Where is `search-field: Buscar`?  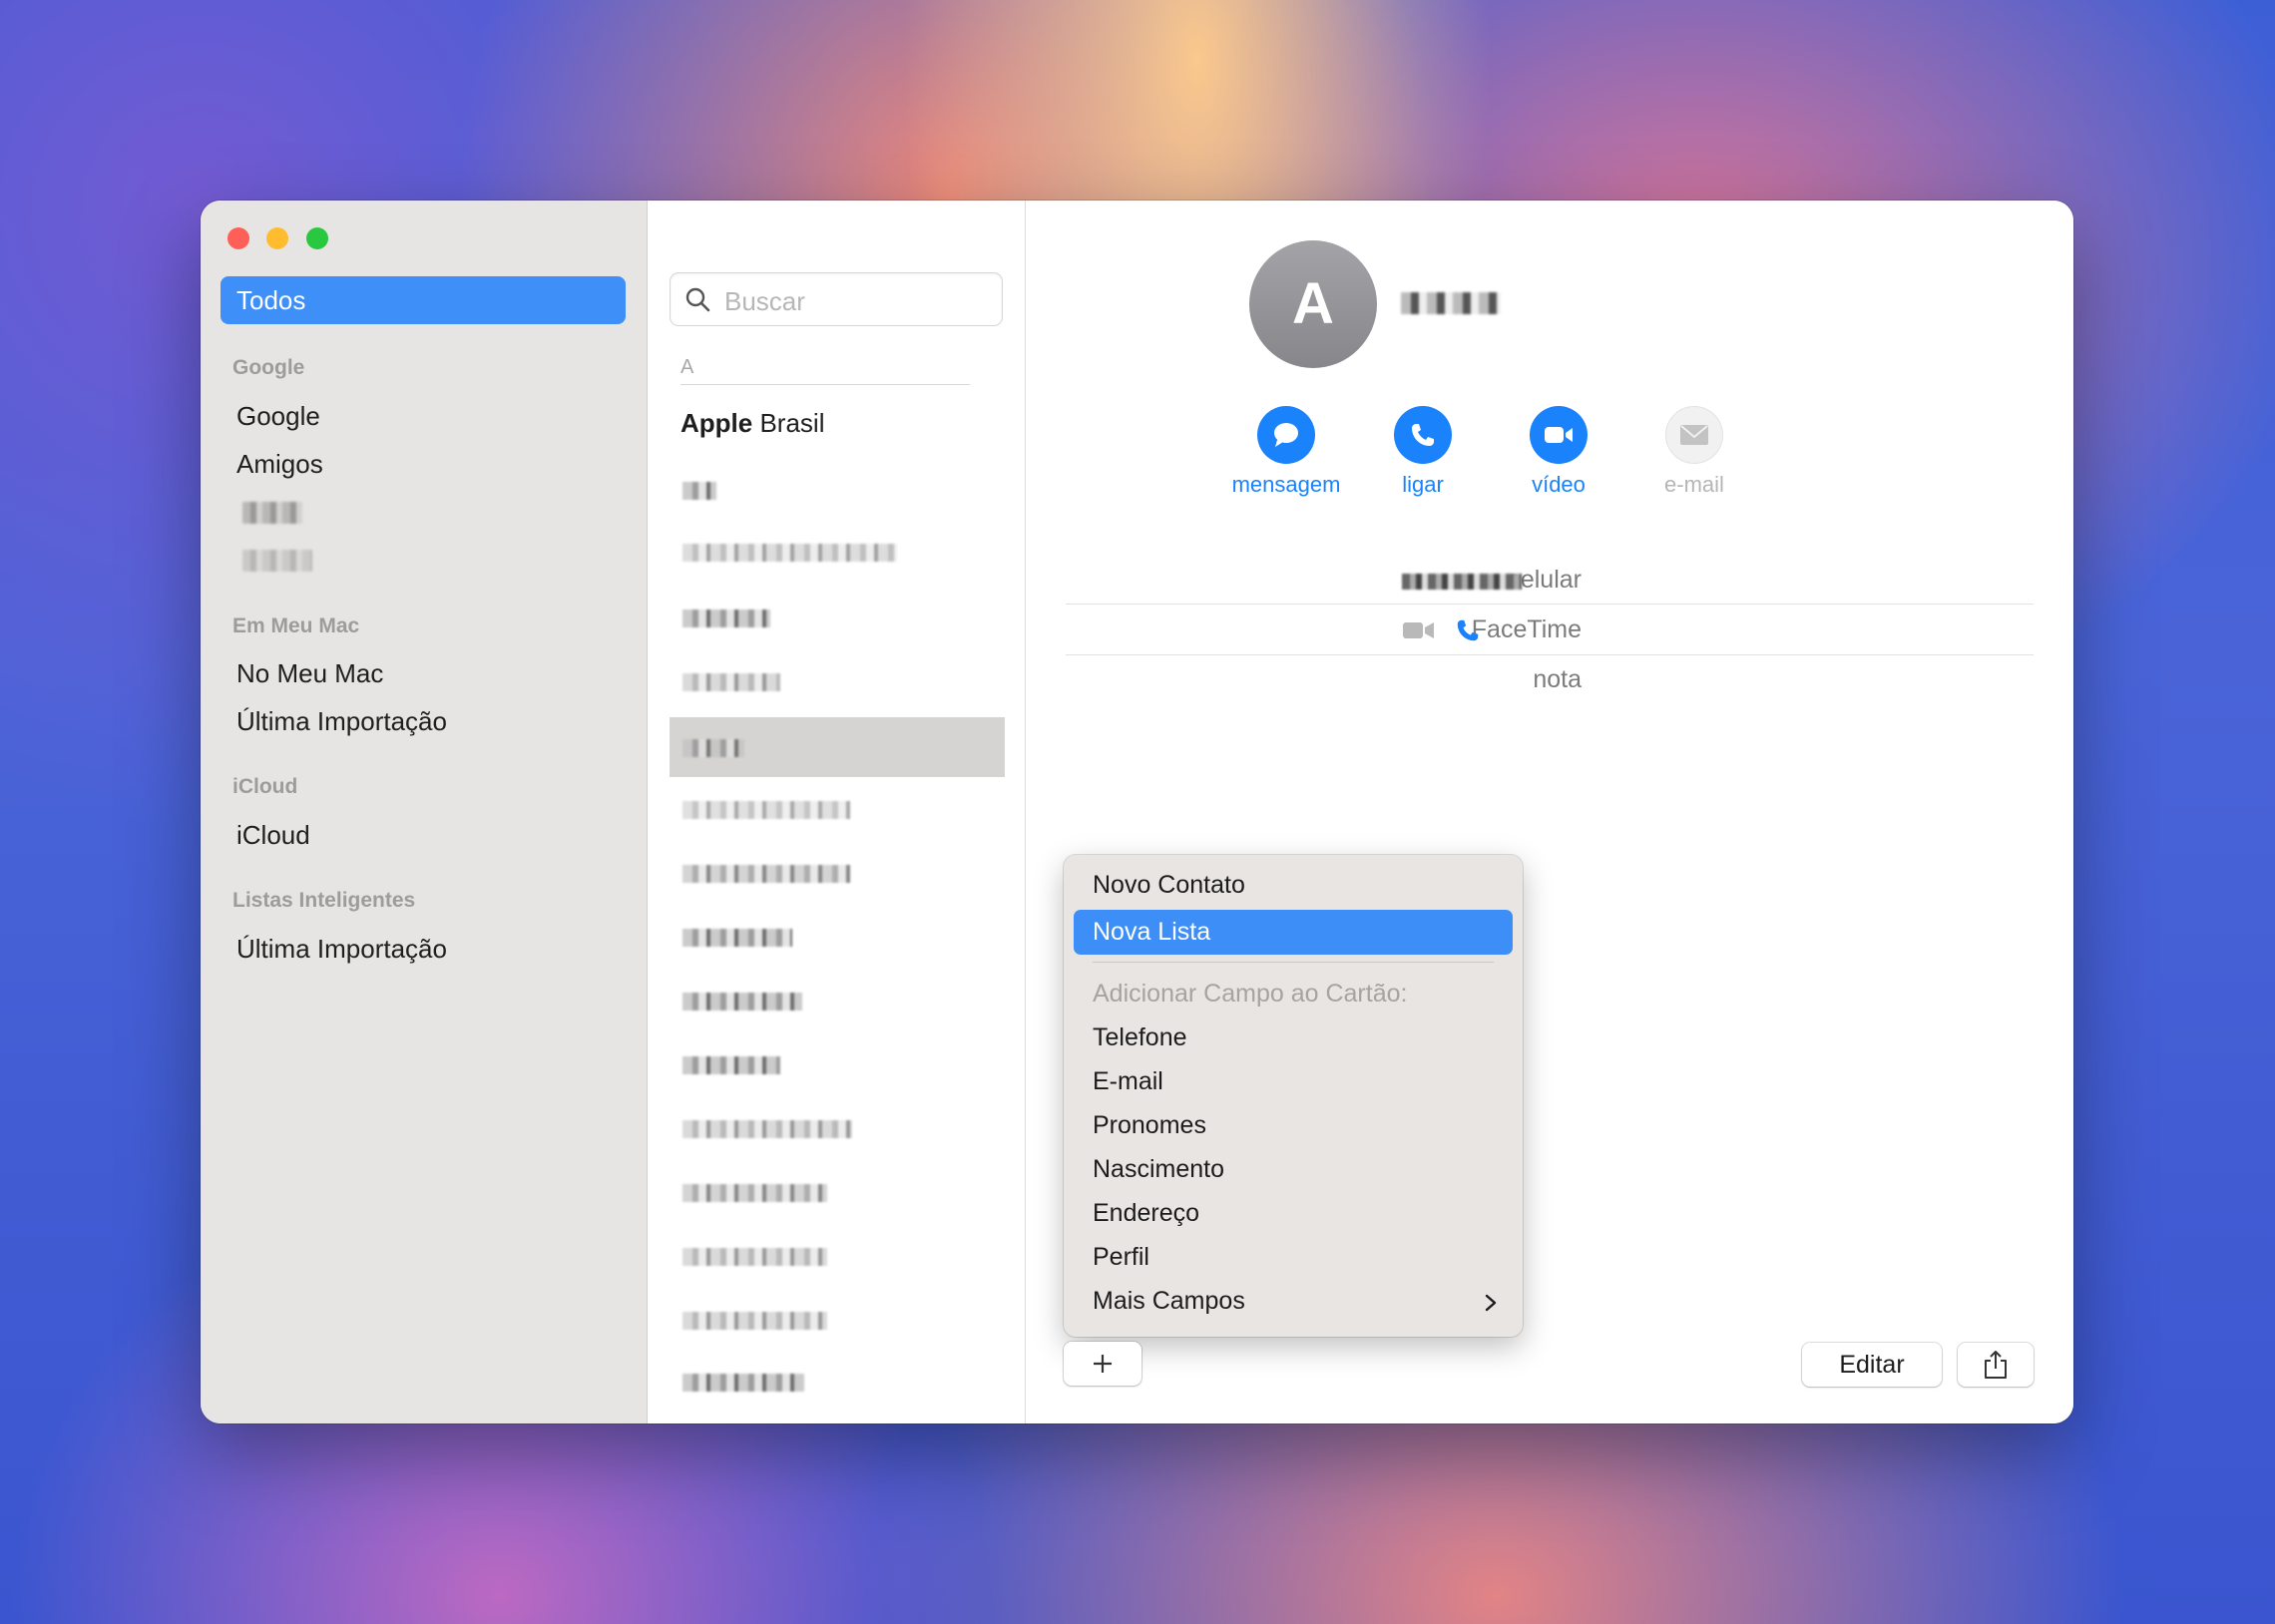
search-field: Buscar is located at coordinates (836, 299).